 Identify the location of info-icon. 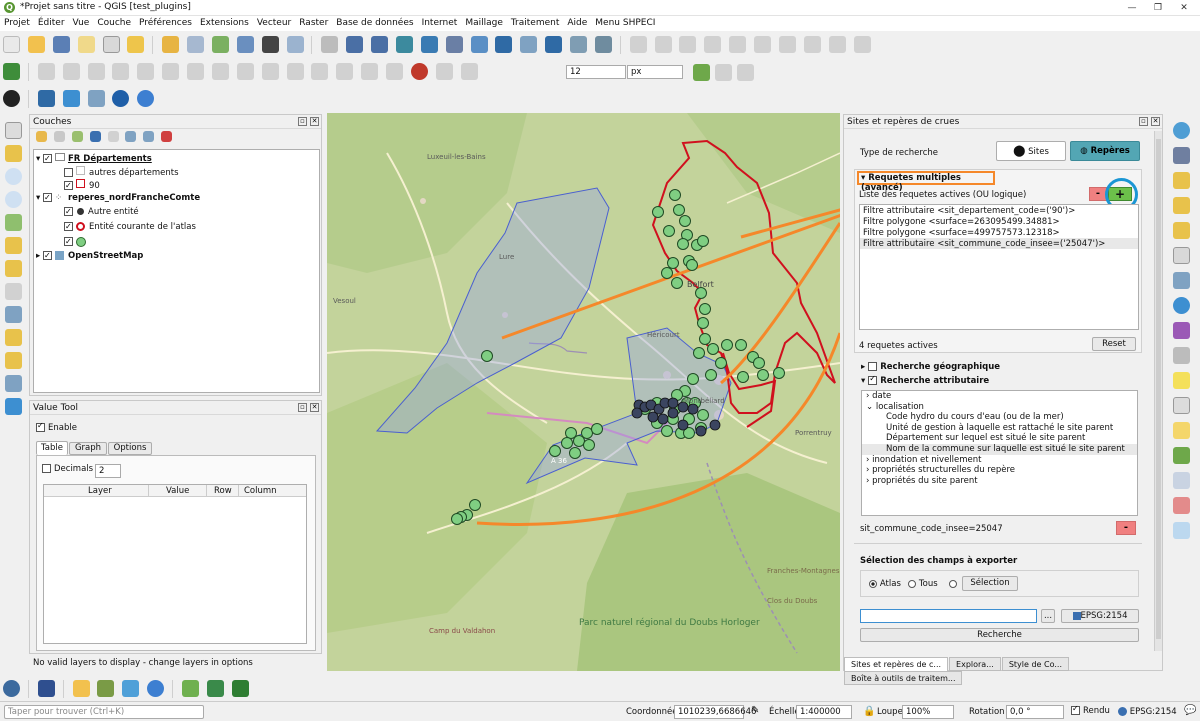
(146, 98).